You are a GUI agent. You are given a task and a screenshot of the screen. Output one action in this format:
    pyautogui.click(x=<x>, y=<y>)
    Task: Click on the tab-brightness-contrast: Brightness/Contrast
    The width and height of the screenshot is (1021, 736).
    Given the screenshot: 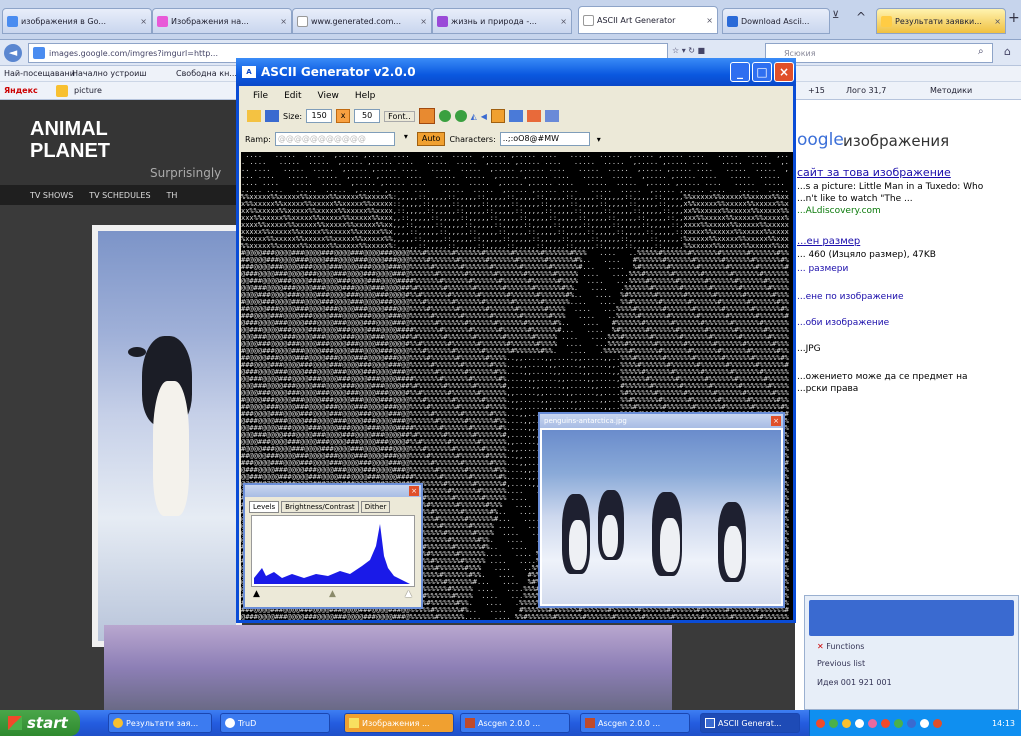 What is the action you would take?
    pyautogui.click(x=320, y=507)
    